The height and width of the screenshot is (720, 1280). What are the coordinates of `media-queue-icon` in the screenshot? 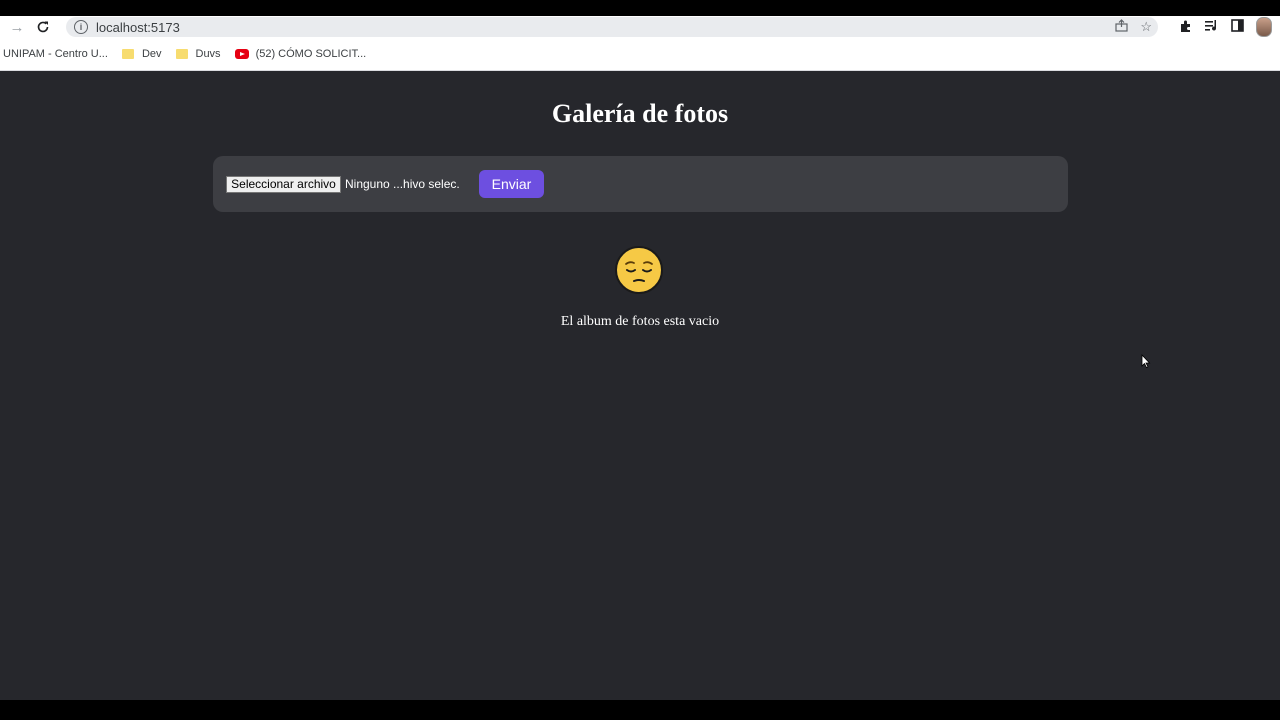 It's located at (1212, 27).